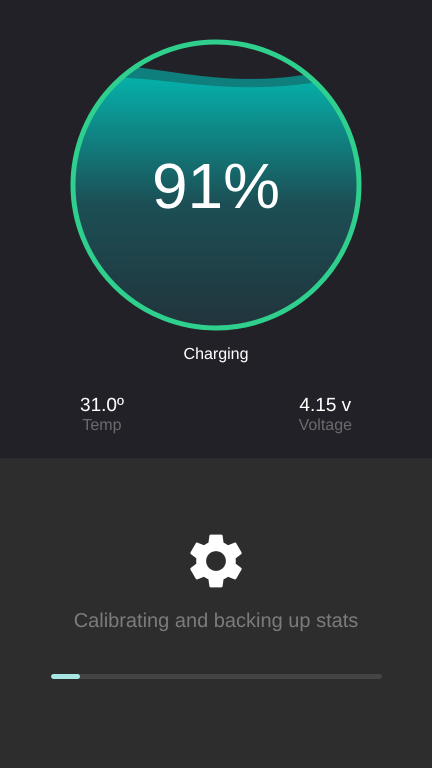 This screenshot has width=432, height=768. I want to click on stat-label: Voltage, so click(325, 426).